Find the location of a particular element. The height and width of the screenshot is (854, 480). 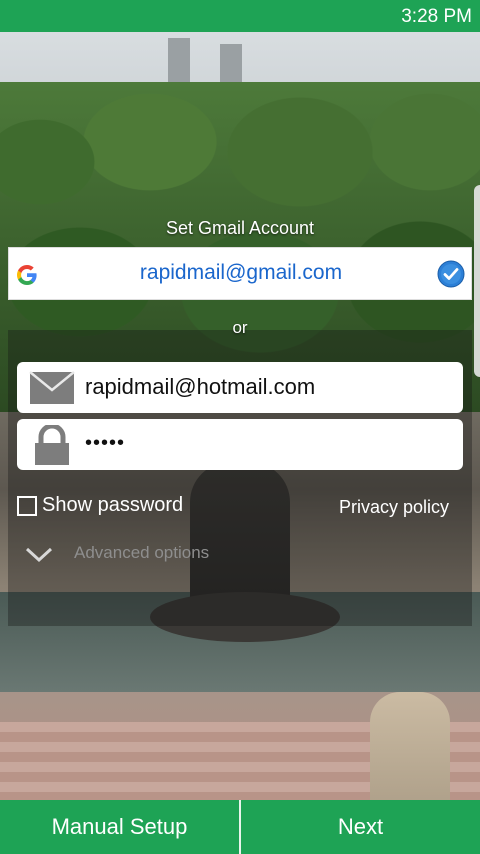

privacy-policy-link: Privacy policy is located at coordinates (394, 507).